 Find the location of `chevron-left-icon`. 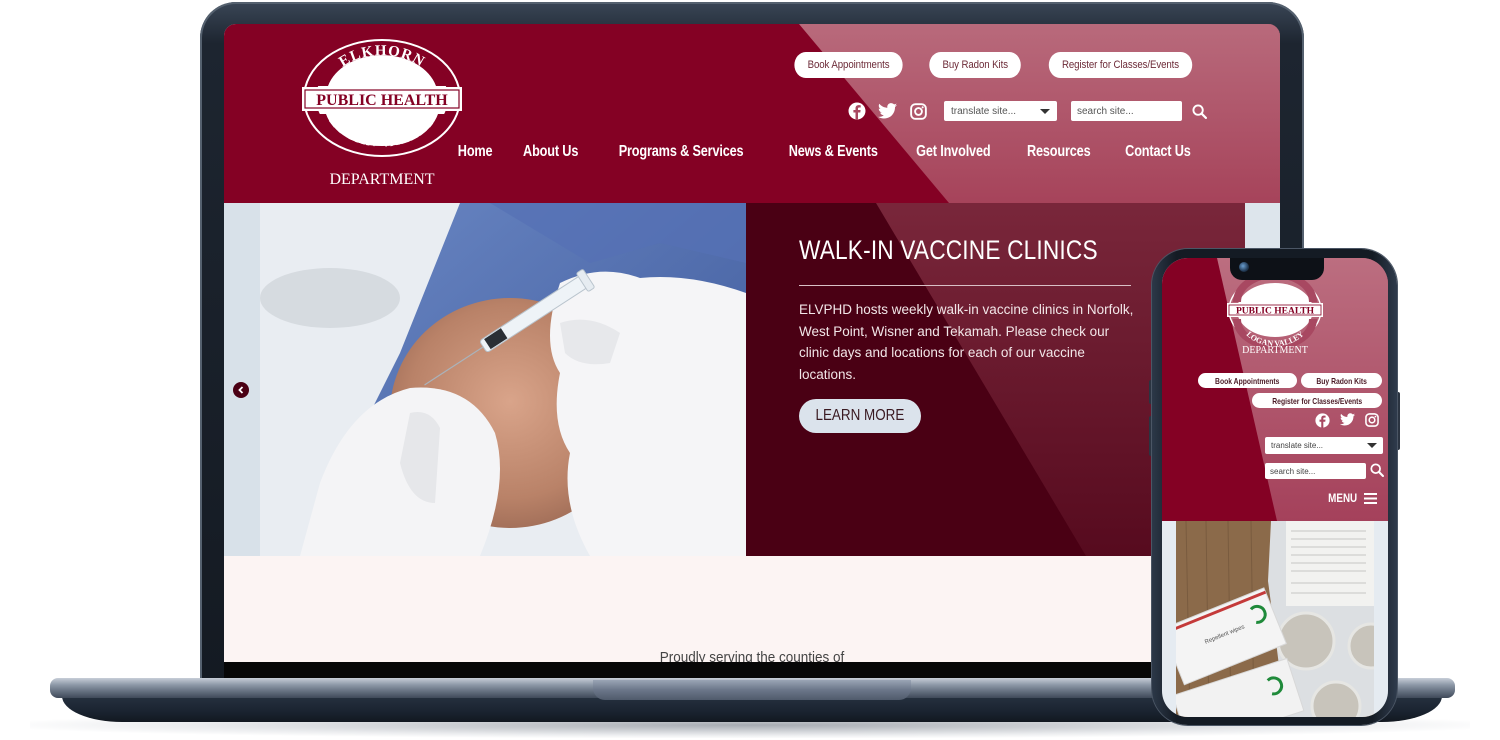

chevron-left-icon is located at coordinates (241, 390).